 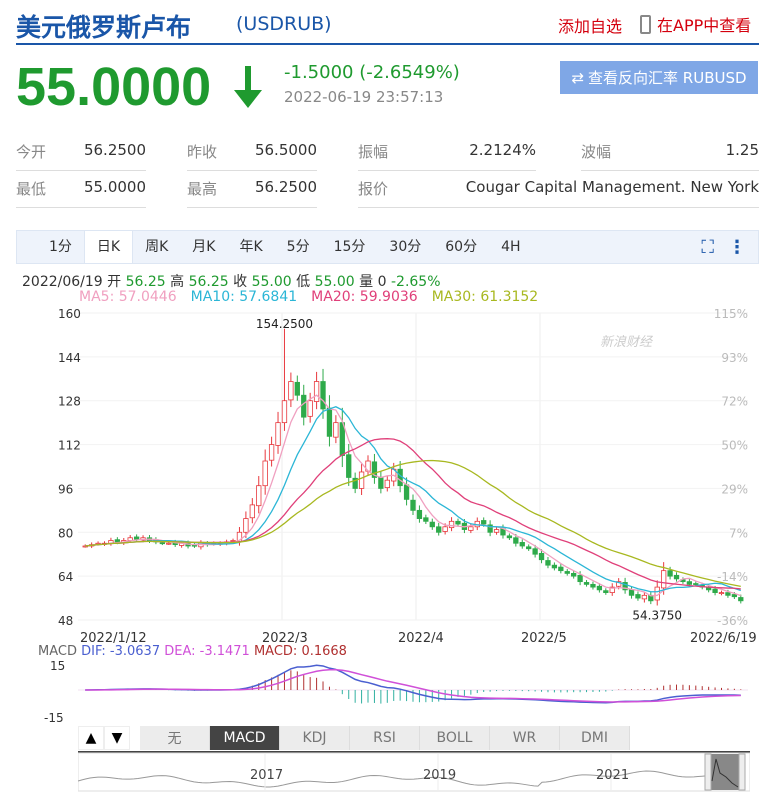 What do you see at coordinates (250, 247) in the screenshot?
I see `tab-yearly: 年K` at bounding box center [250, 247].